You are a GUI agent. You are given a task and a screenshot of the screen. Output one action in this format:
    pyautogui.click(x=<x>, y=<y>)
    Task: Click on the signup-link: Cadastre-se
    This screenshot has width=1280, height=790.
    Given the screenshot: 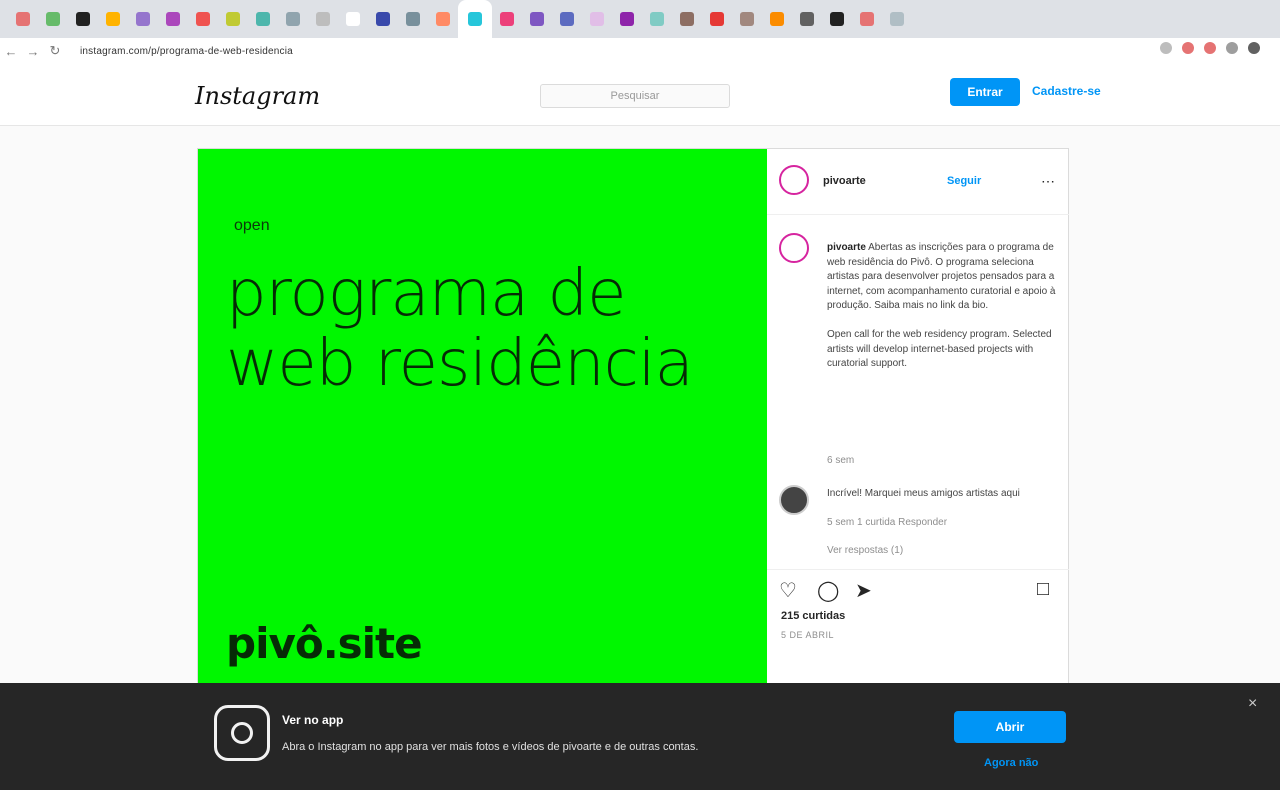 What is the action you would take?
    pyautogui.click(x=1066, y=91)
    